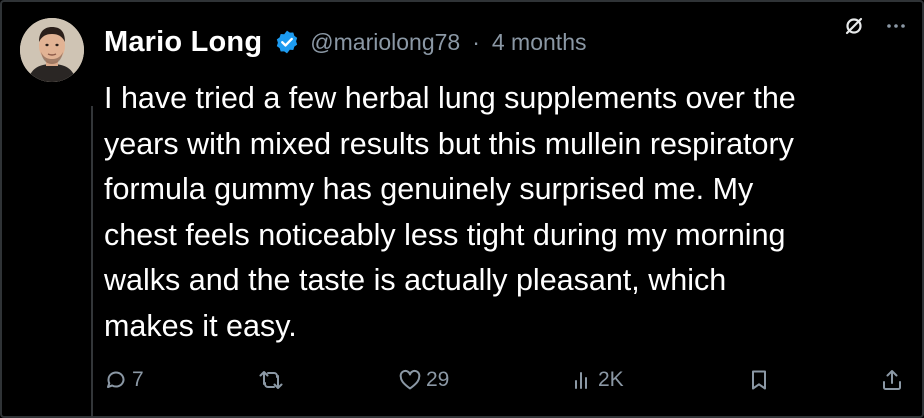  Describe the element at coordinates (539, 42) in the screenshot. I see `post-timestamp: 4 months` at that location.